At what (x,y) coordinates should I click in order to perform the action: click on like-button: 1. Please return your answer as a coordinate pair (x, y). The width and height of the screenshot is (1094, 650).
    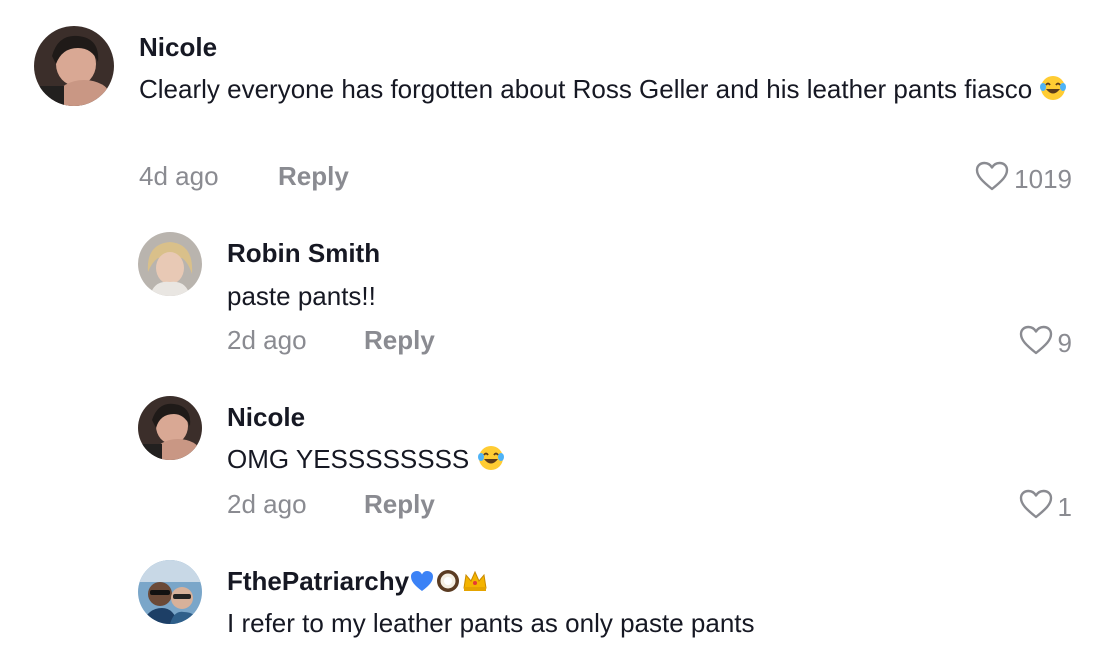
    Looking at the image, I should click on (1045, 506).